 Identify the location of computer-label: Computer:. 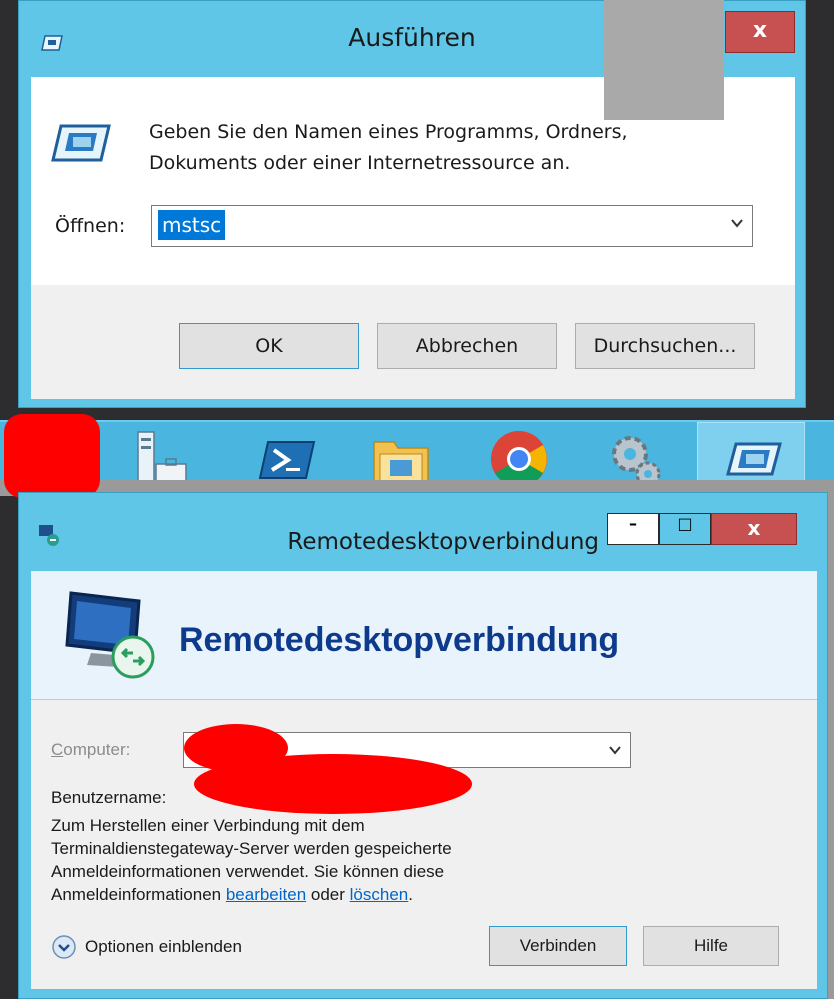
(91, 749).